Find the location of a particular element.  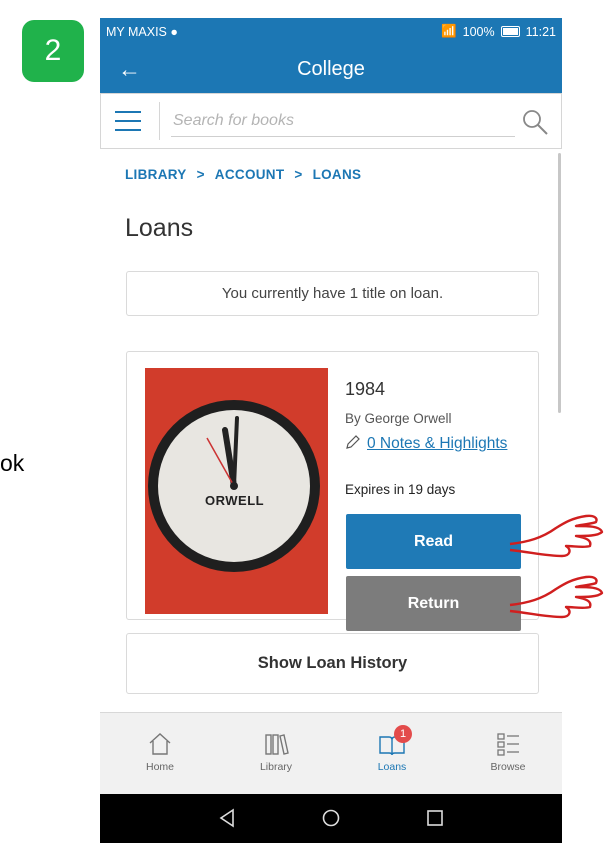

recent-apps-icon is located at coordinates (435, 818).